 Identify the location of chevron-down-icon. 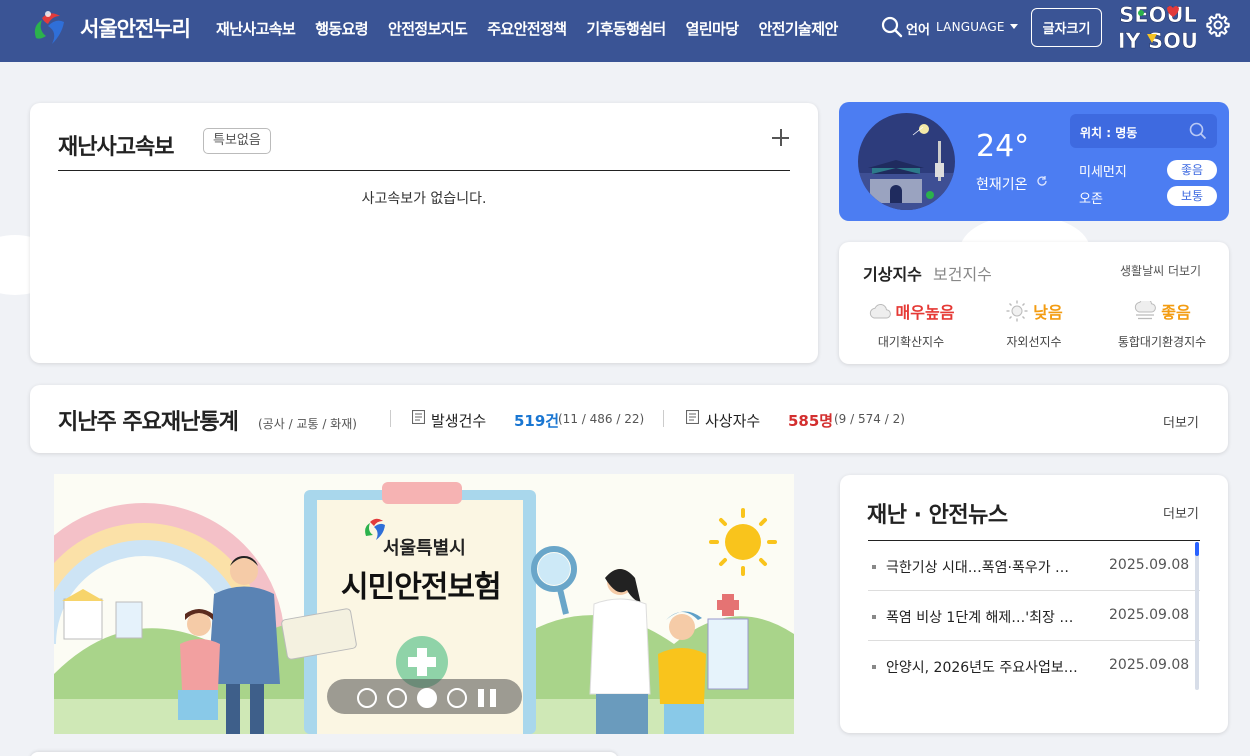
(1014, 26).